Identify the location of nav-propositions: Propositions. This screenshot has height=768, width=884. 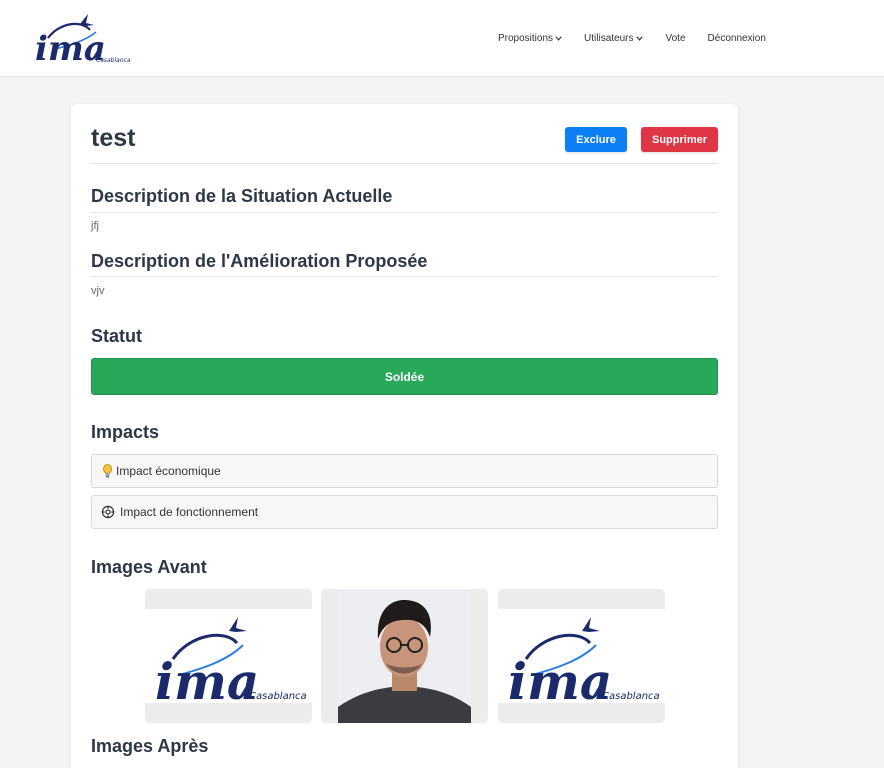
(530, 38).